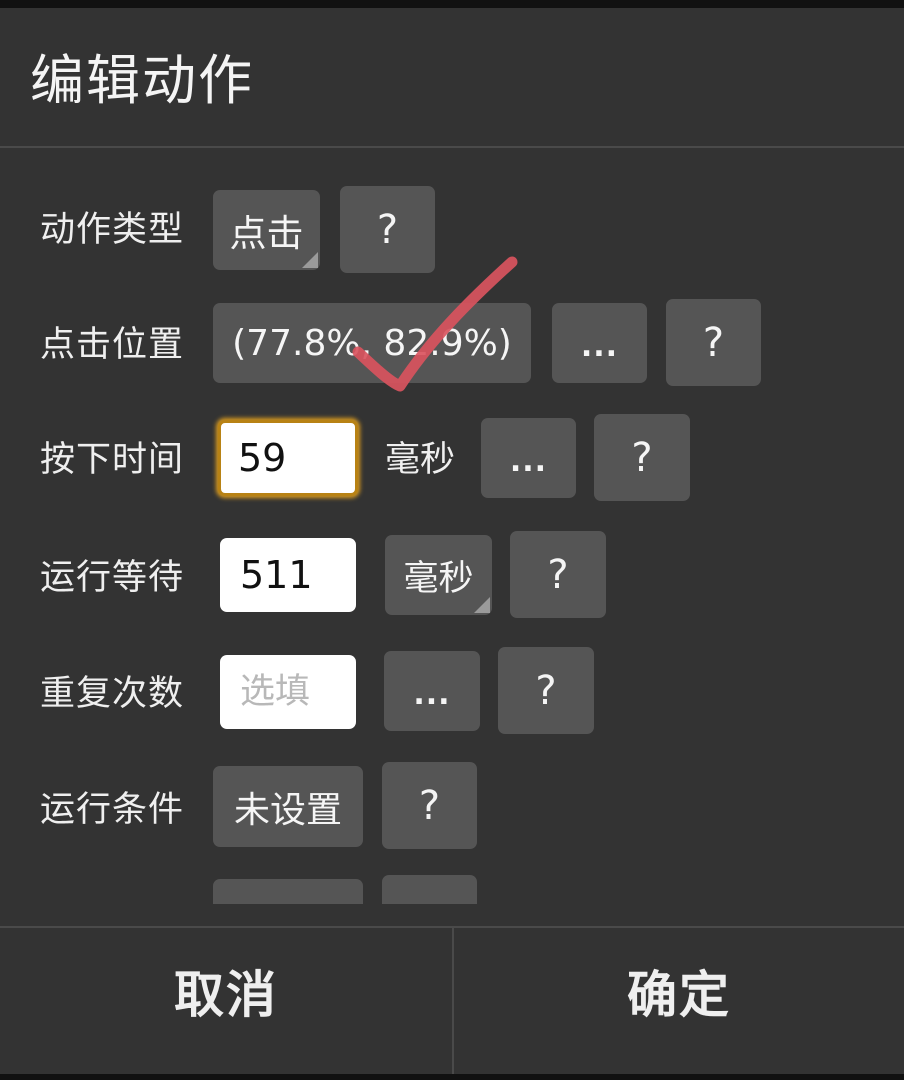 The height and width of the screenshot is (1080, 904). I want to click on click-position-help-button: ?, so click(713, 342).